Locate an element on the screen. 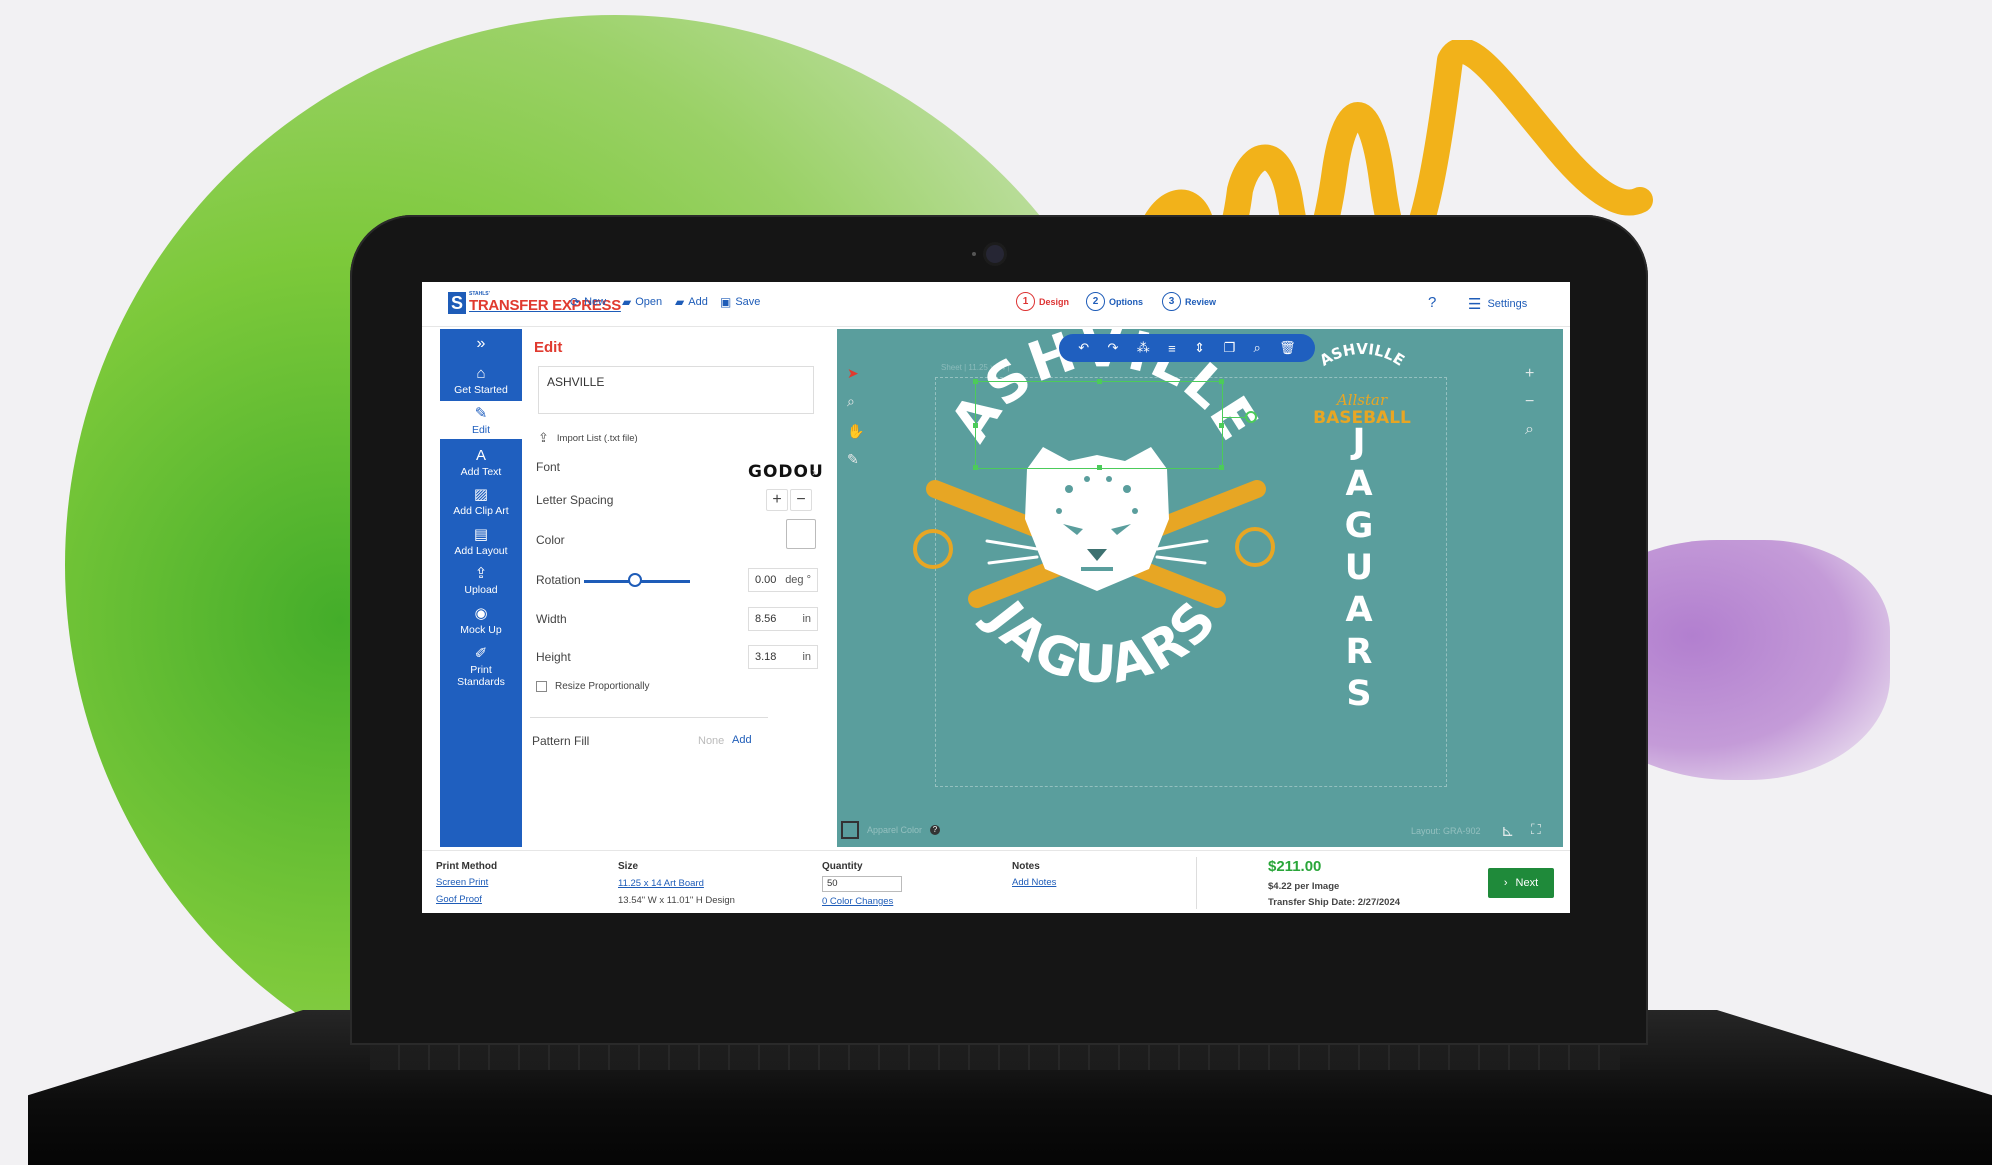  sidebar-item-print-standards: ✐ Print Standards is located at coordinates (481, 666).